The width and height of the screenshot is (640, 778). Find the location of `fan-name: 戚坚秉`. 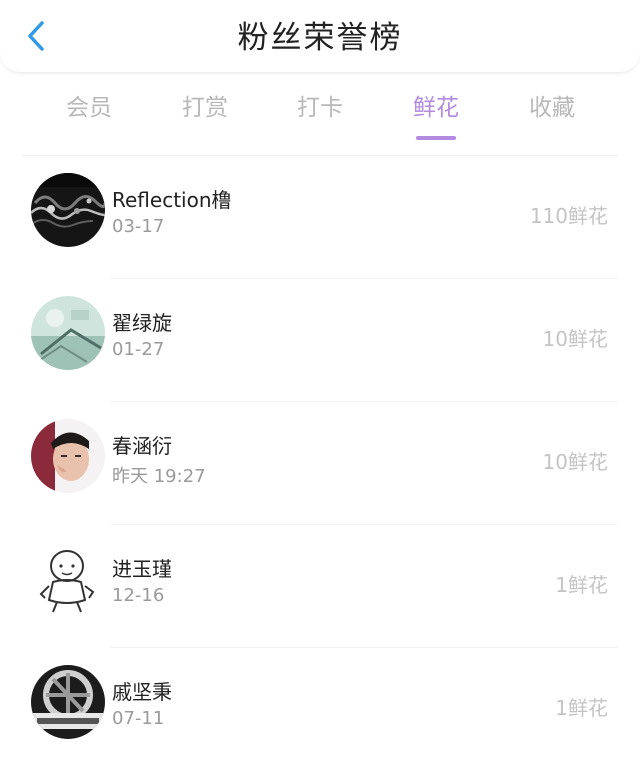

fan-name: 戚坚秉 is located at coordinates (142, 692).